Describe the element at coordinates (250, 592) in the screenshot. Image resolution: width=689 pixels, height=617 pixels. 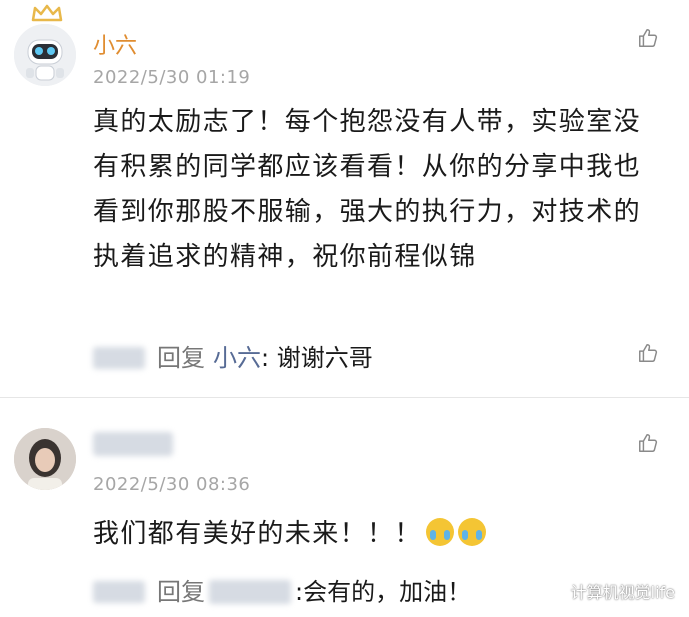
I see `blurred-replier-name` at that location.